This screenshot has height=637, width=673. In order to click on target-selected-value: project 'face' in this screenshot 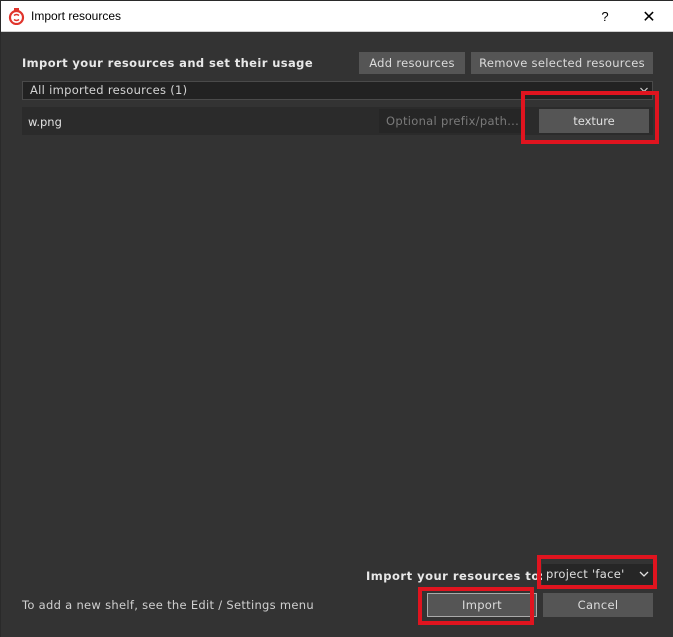, I will do `click(585, 574)`.